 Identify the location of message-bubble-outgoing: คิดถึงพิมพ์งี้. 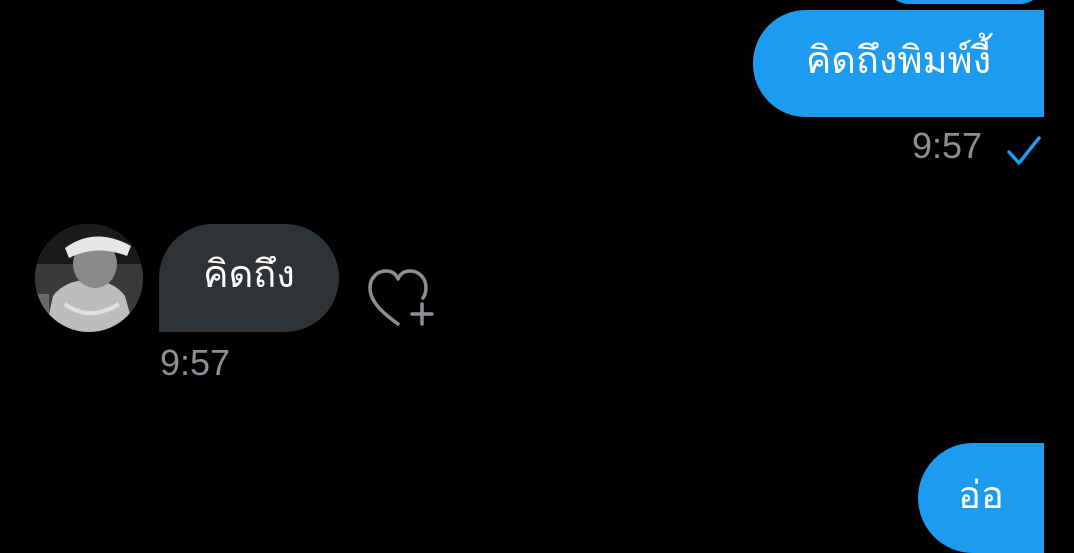
(898, 63).